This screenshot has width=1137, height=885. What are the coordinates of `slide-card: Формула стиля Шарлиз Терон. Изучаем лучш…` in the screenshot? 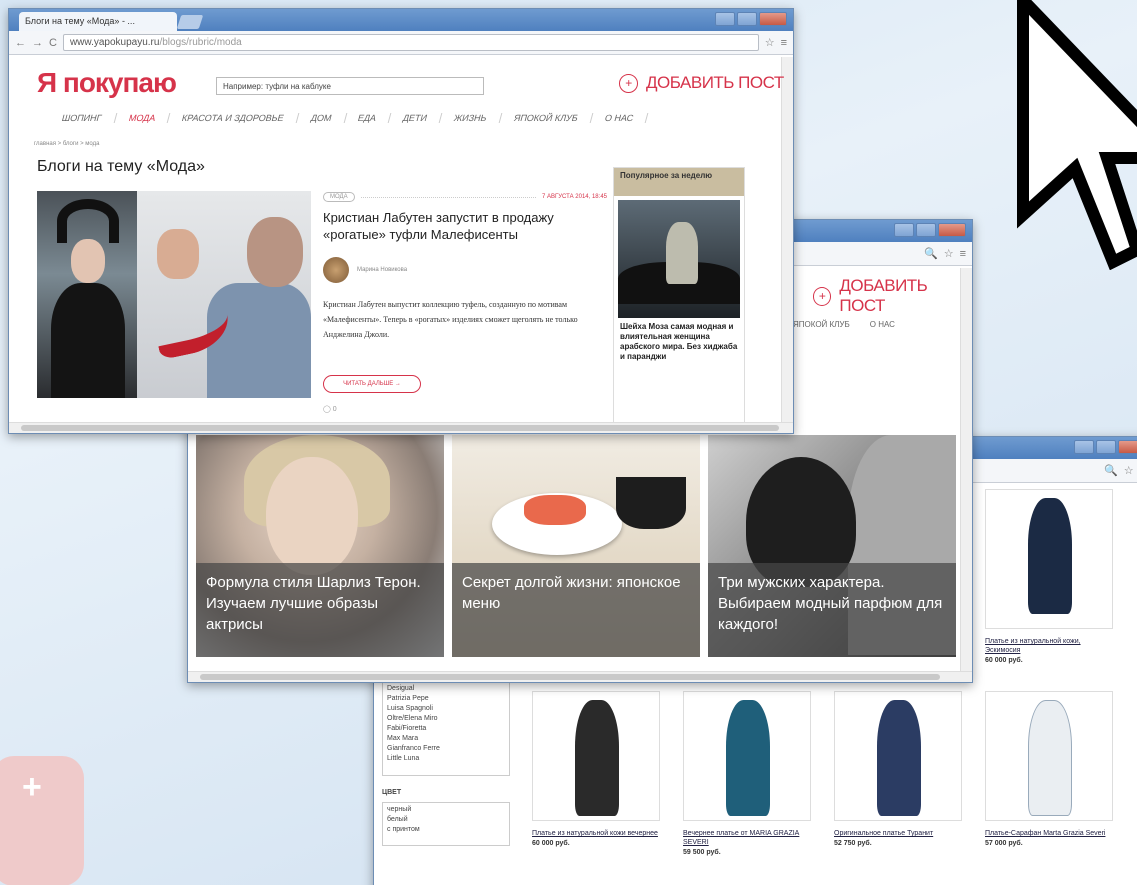 It's located at (320, 546).